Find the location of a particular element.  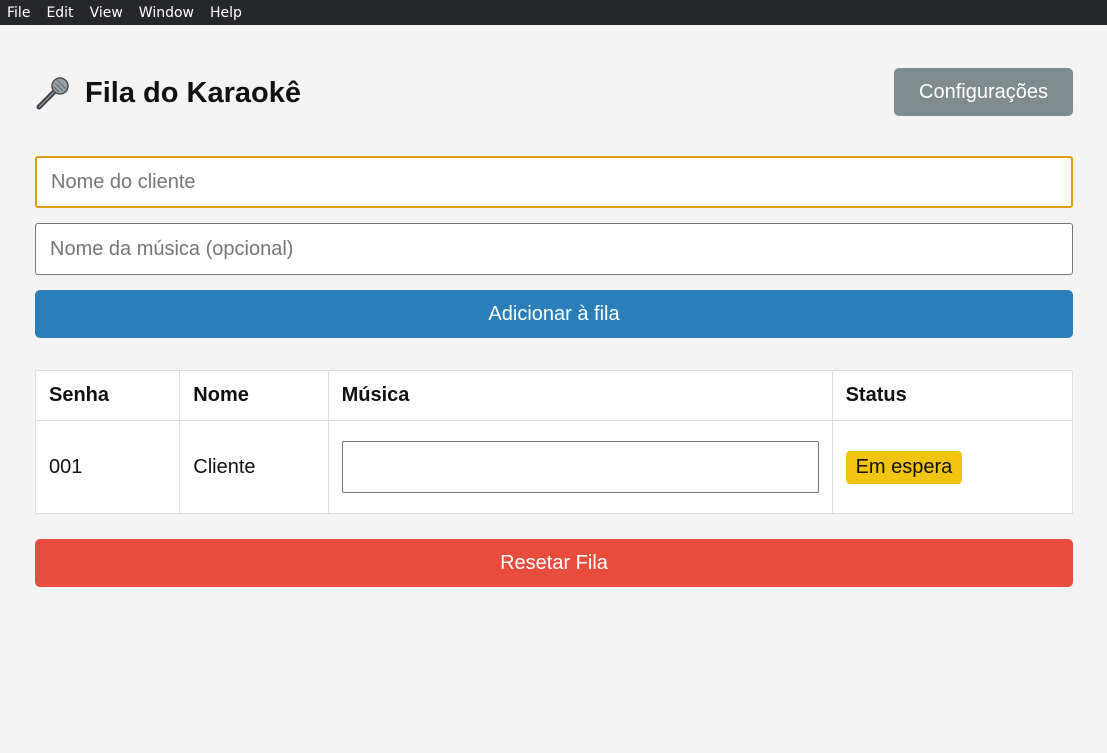

menu-edit: Edit is located at coordinates (59, 13).